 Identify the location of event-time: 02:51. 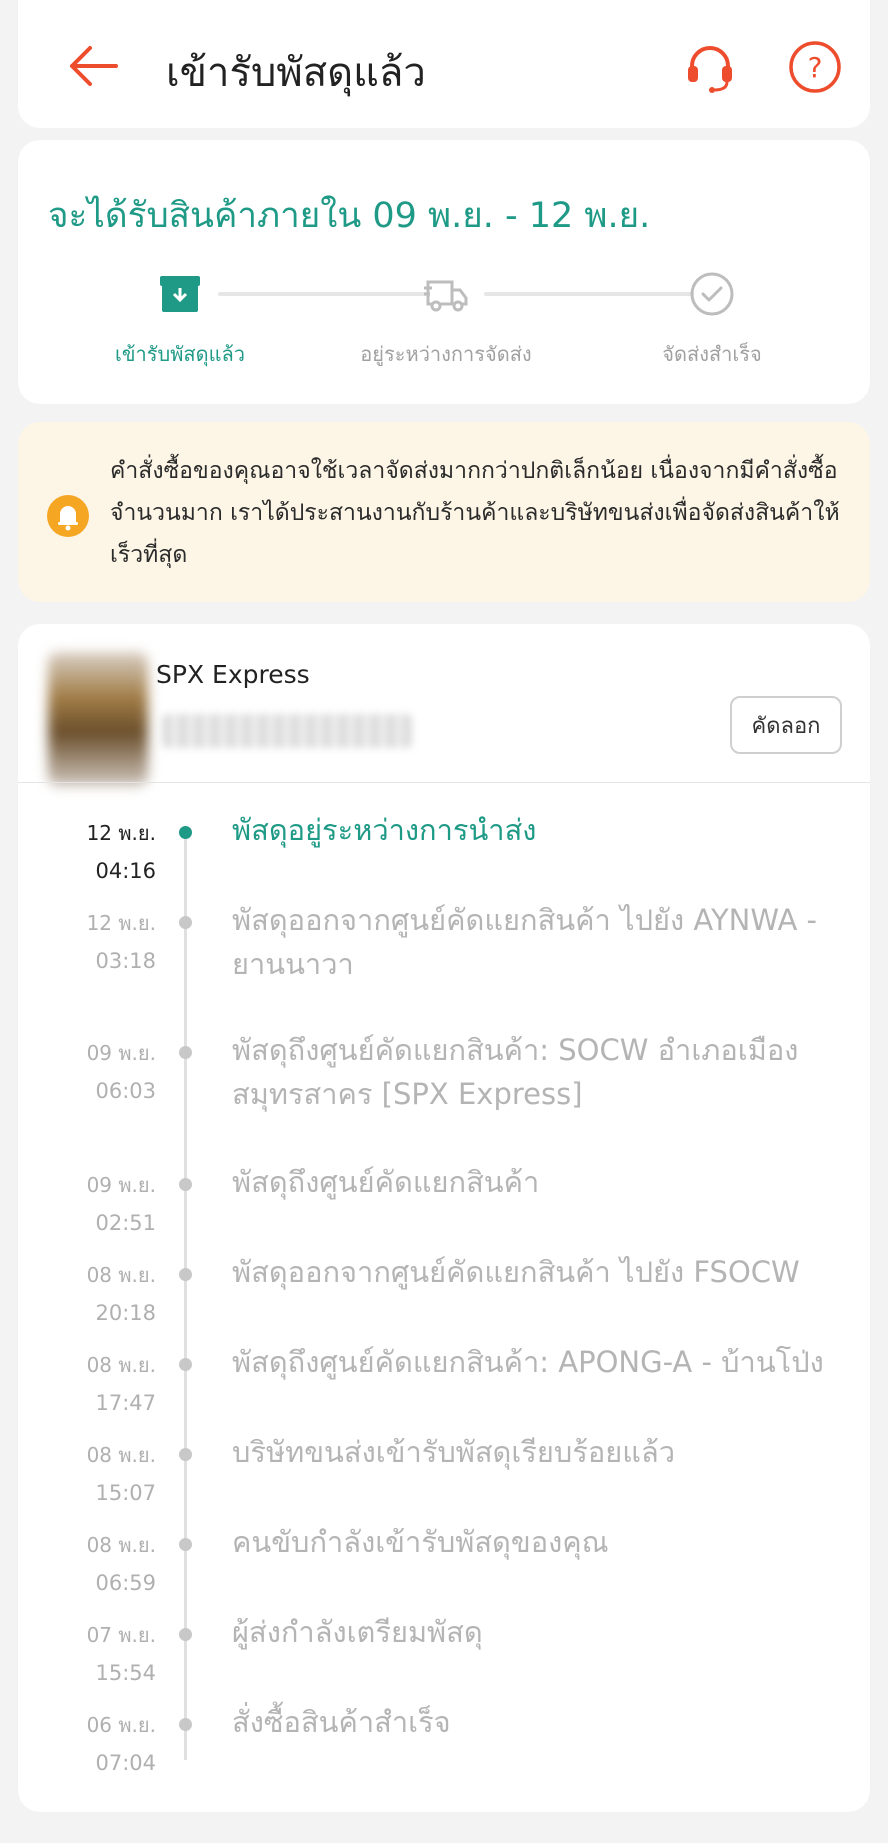
(125, 1223).